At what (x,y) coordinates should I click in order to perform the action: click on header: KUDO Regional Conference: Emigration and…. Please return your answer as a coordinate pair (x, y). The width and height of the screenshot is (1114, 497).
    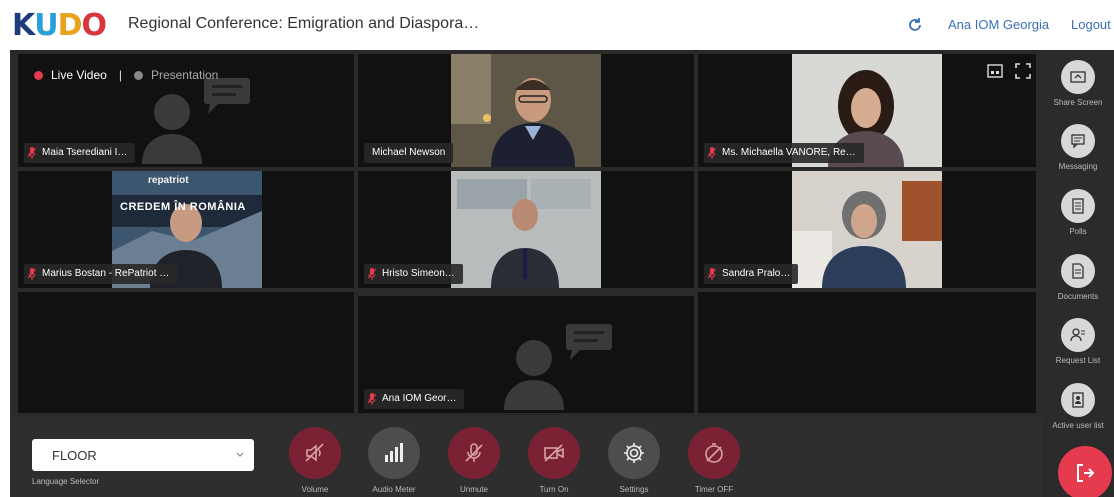
    Looking at the image, I should click on (557, 25).